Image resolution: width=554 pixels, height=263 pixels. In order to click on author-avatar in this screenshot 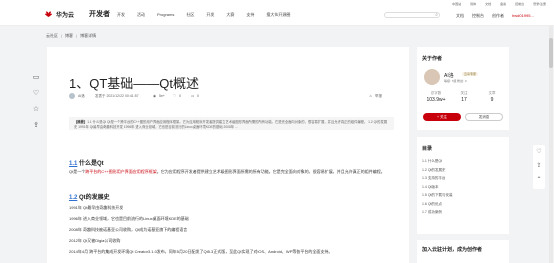, I will do `click(72, 96)`.